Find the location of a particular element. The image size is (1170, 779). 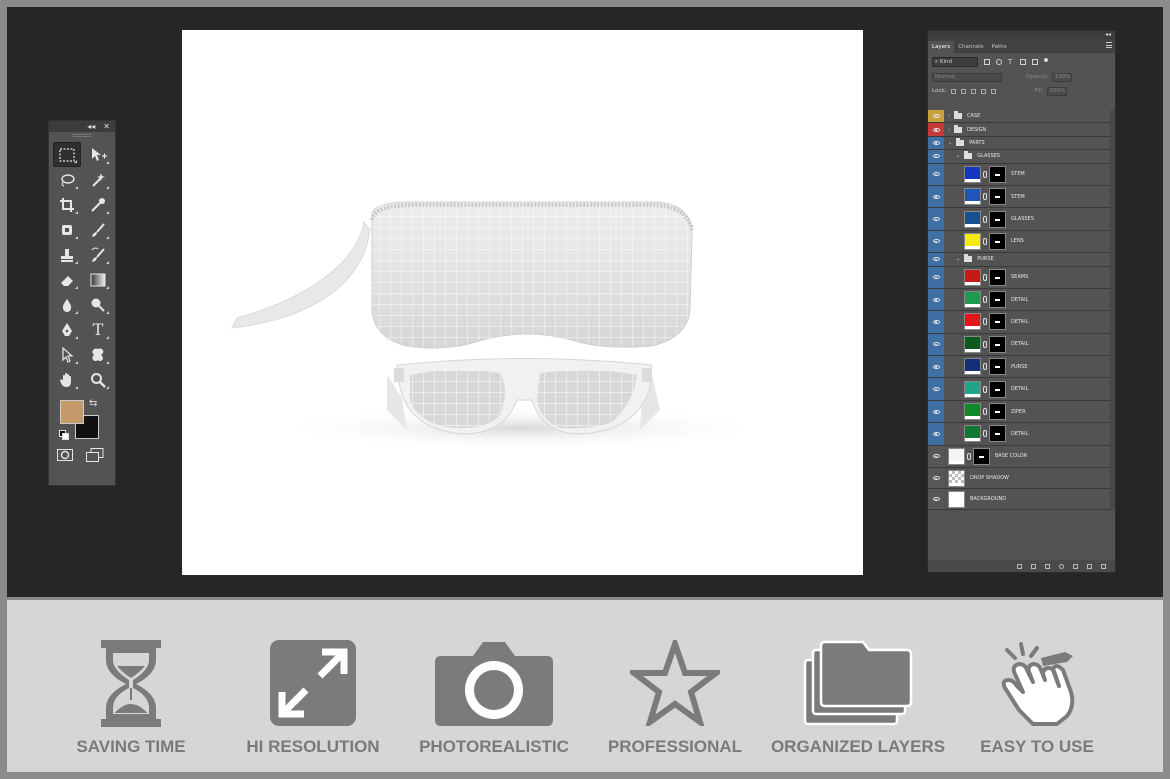

layer-row: LENS is located at coordinates (1019, 242).